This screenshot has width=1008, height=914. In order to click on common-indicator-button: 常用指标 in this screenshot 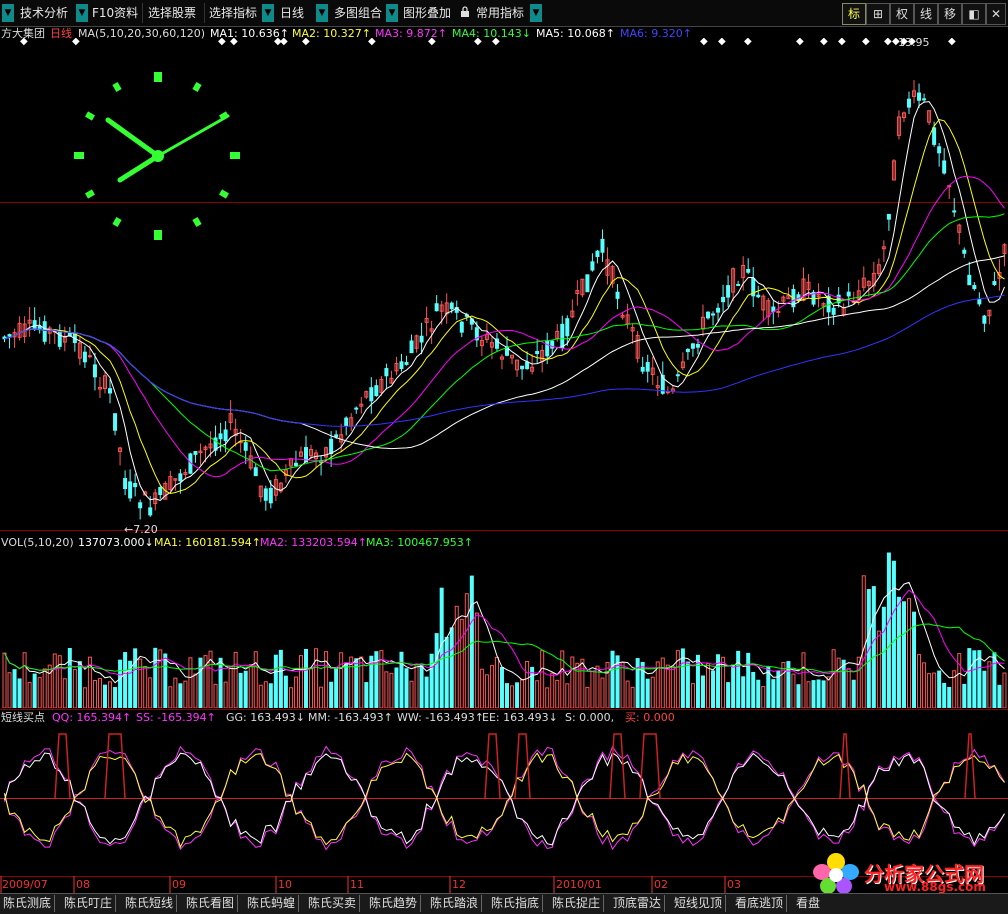, I will do `click(500, 13)`.